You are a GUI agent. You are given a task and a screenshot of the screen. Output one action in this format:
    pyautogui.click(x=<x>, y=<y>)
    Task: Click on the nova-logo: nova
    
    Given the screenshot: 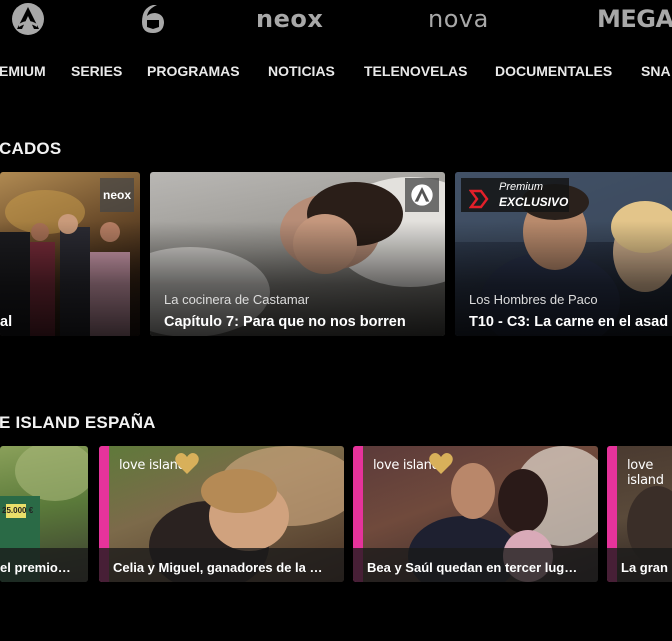 What is the action you would take?
    pyautogui.click(x=458, y=19)
    